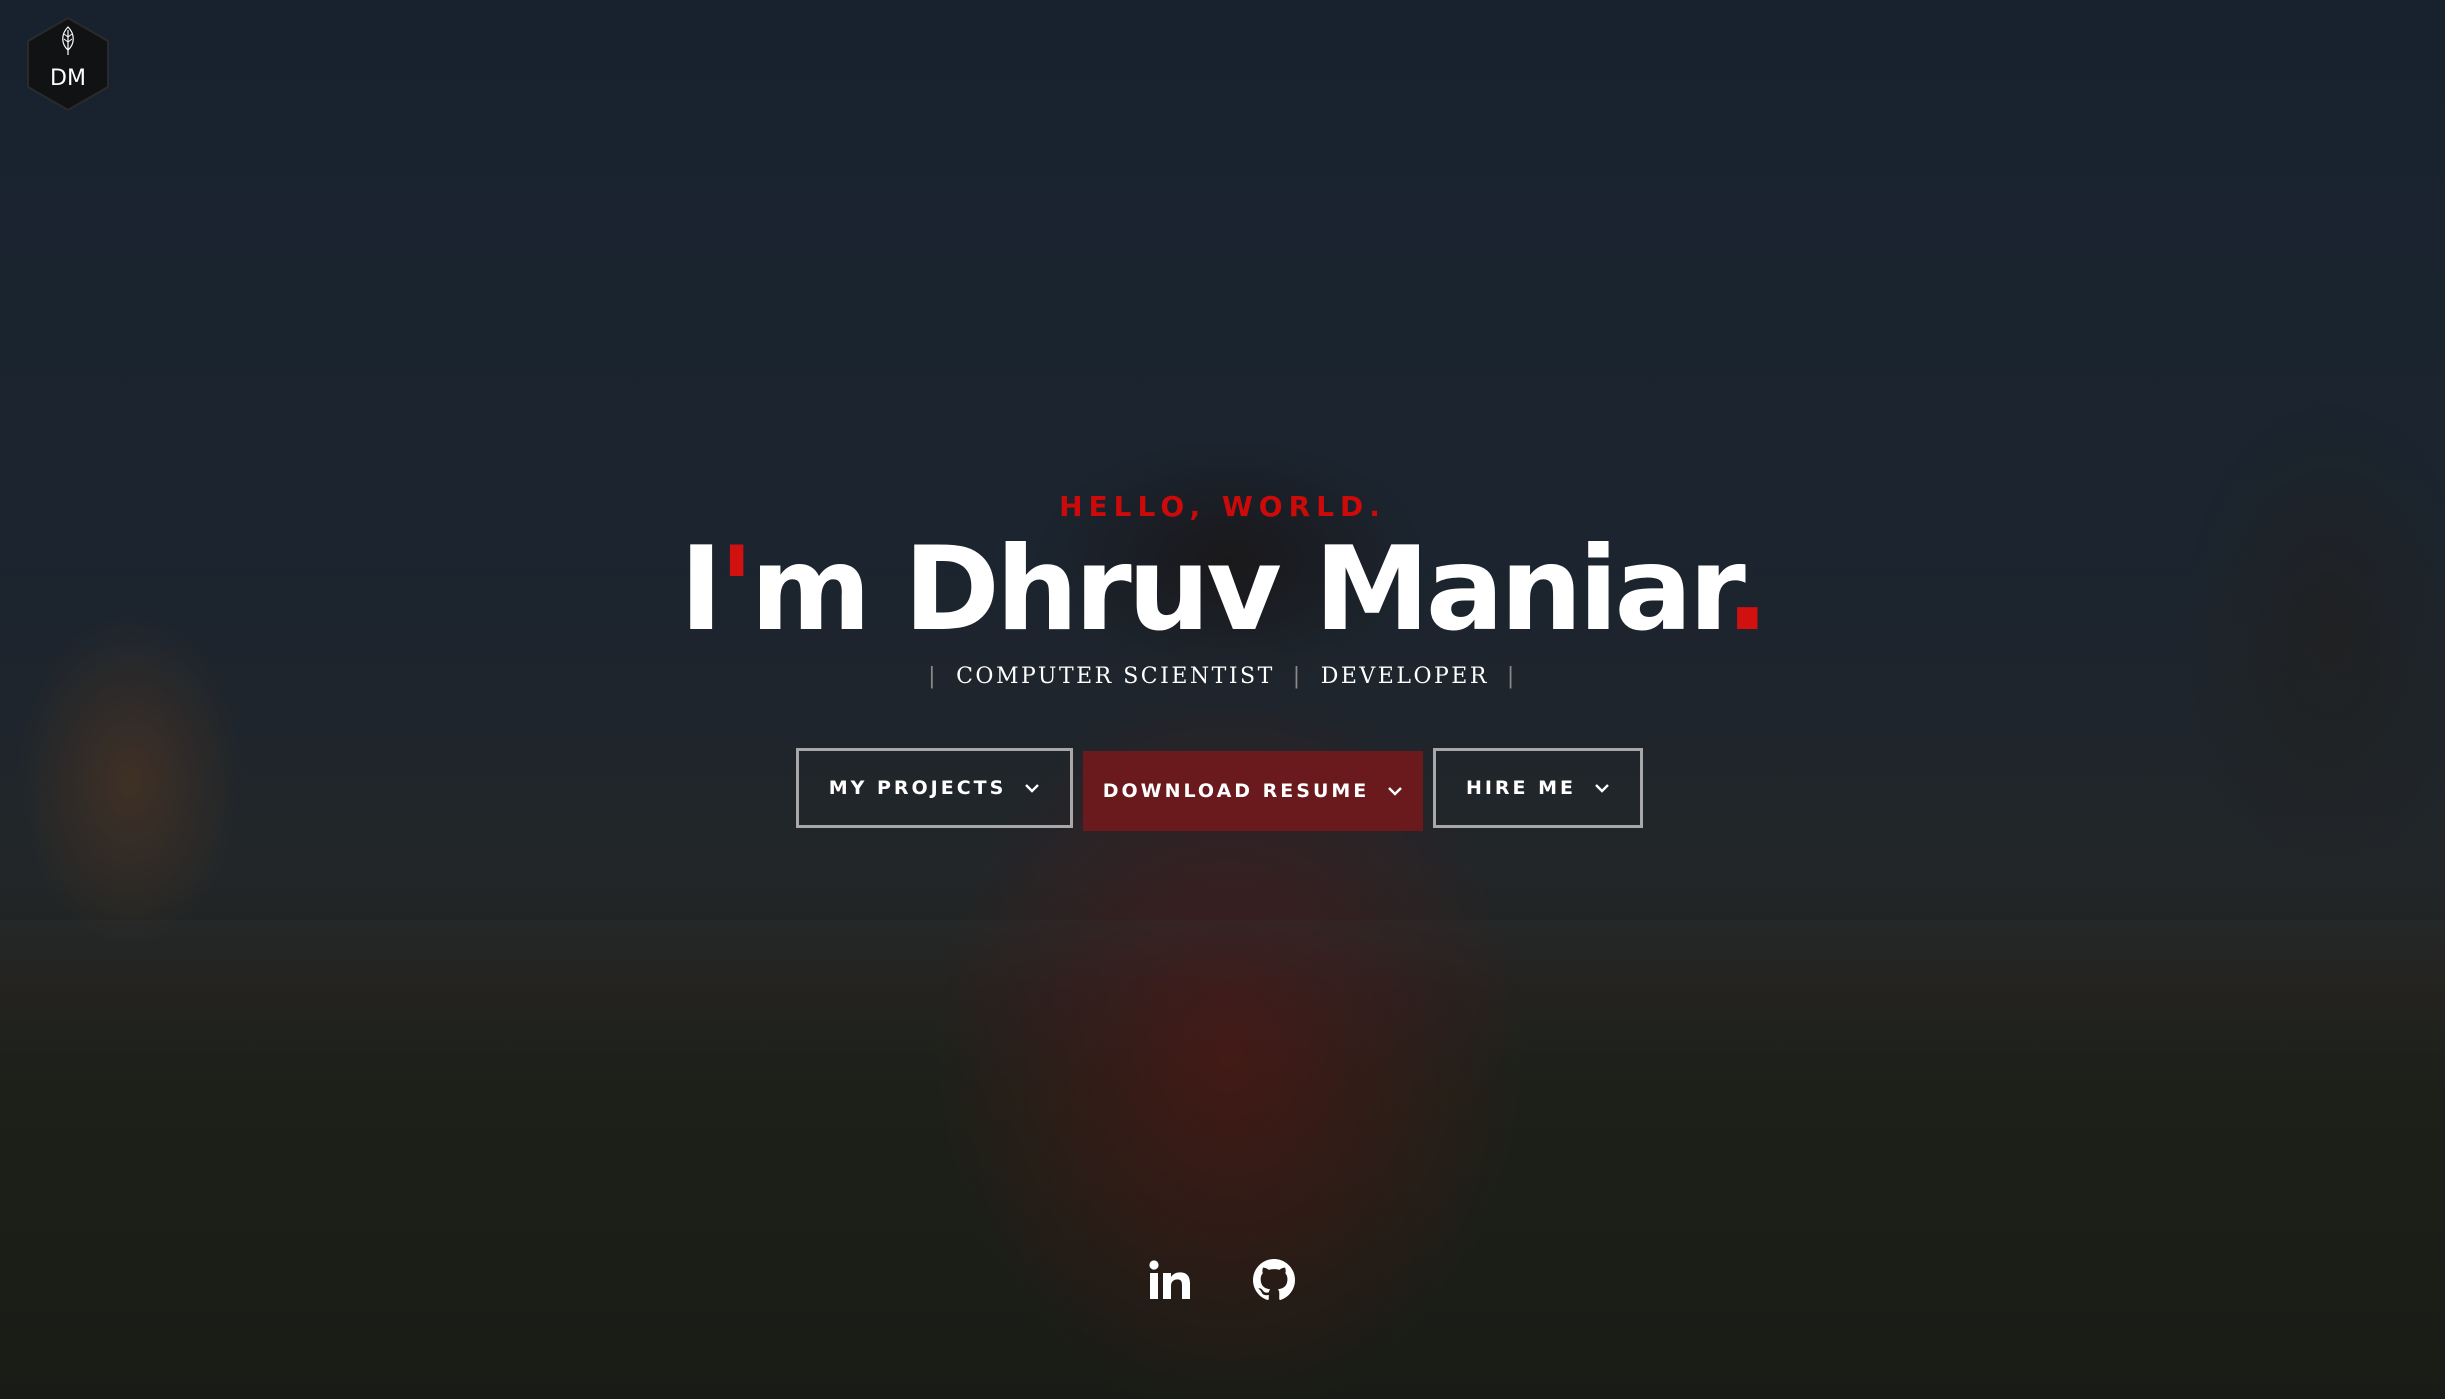 The width and height of the screenshot is (2445, 1399). I want to click on headline-apostrophe: ', so click(736, 589).